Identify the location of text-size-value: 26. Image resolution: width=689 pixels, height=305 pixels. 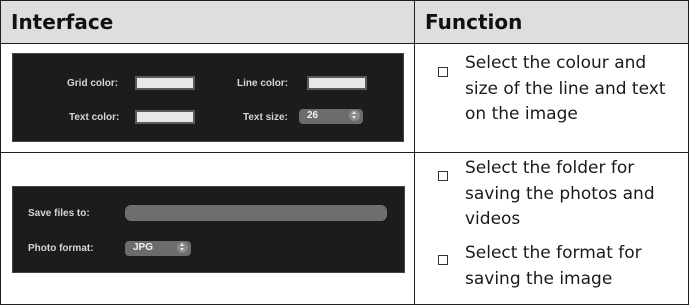
(313, 115).